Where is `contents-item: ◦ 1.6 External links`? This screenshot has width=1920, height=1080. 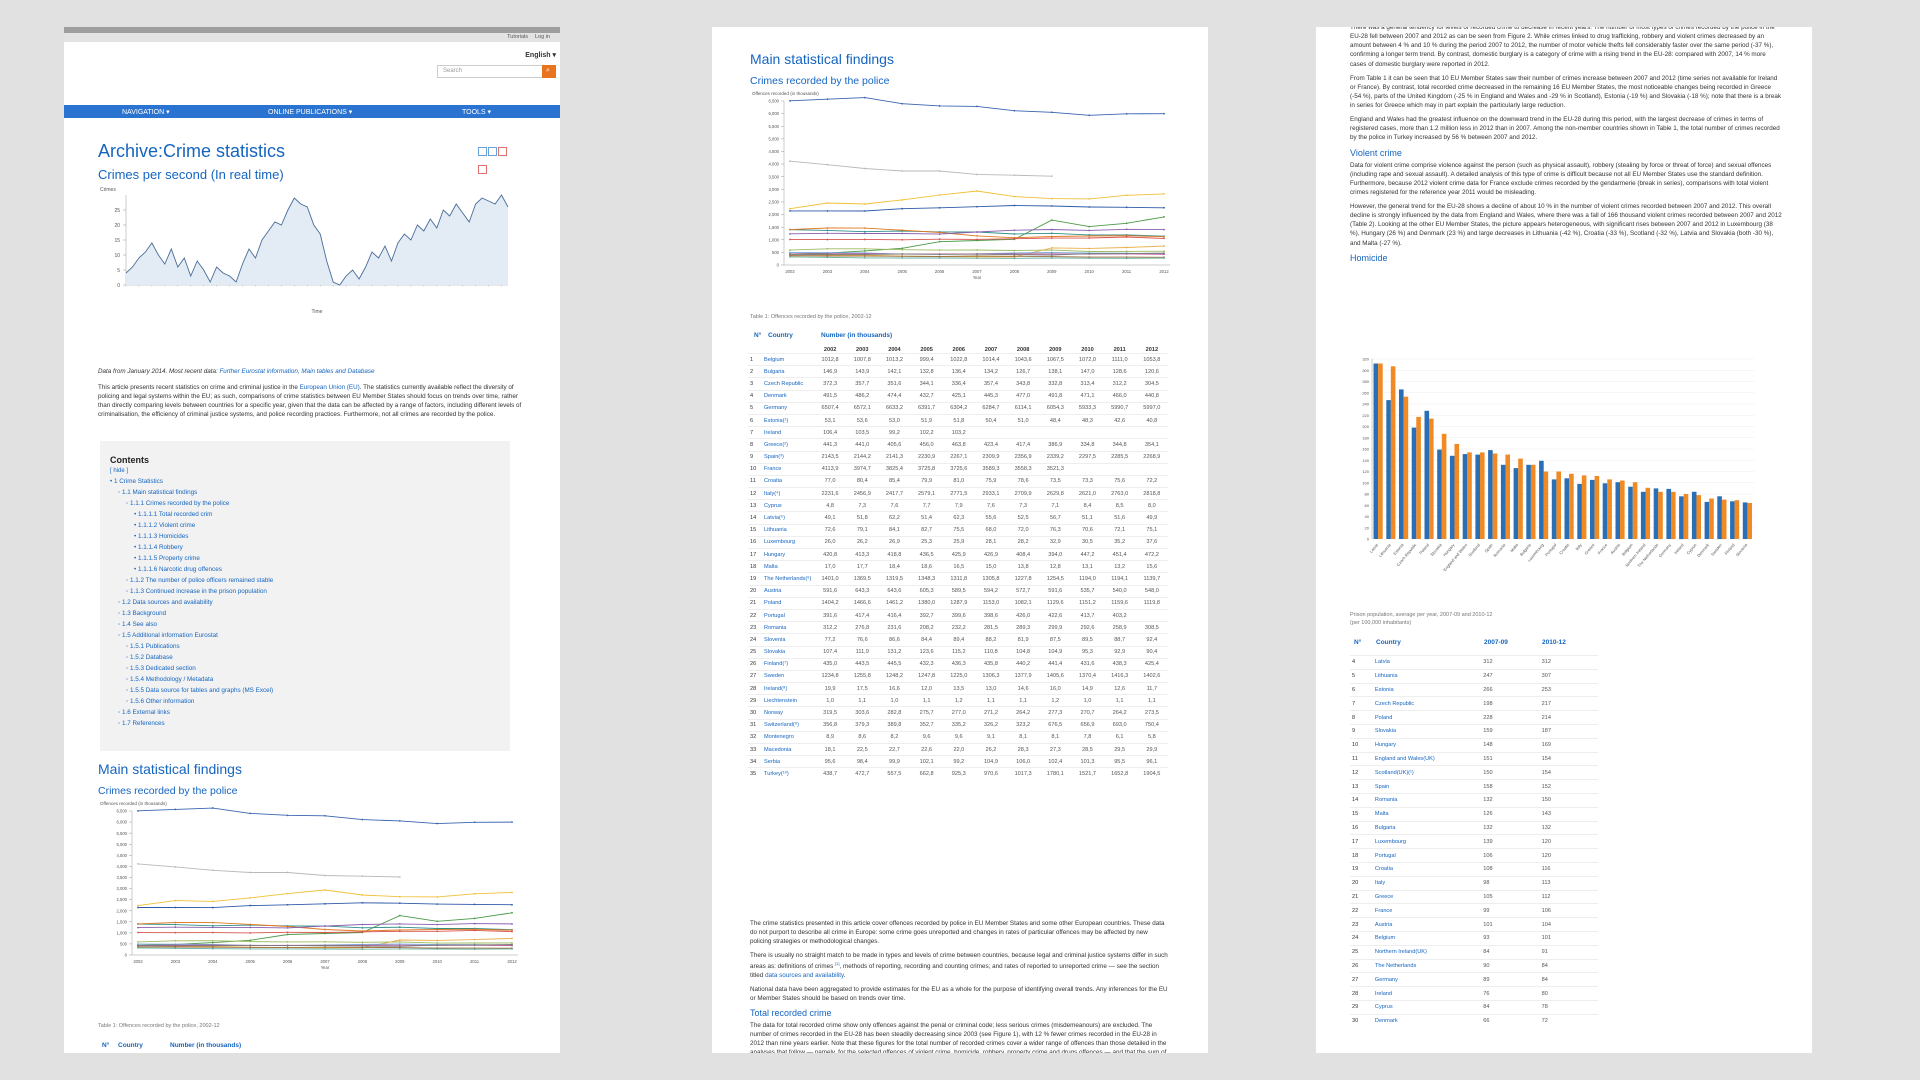
contents-item: ◦ 1.6 External links is located at coordinates (191, 712).